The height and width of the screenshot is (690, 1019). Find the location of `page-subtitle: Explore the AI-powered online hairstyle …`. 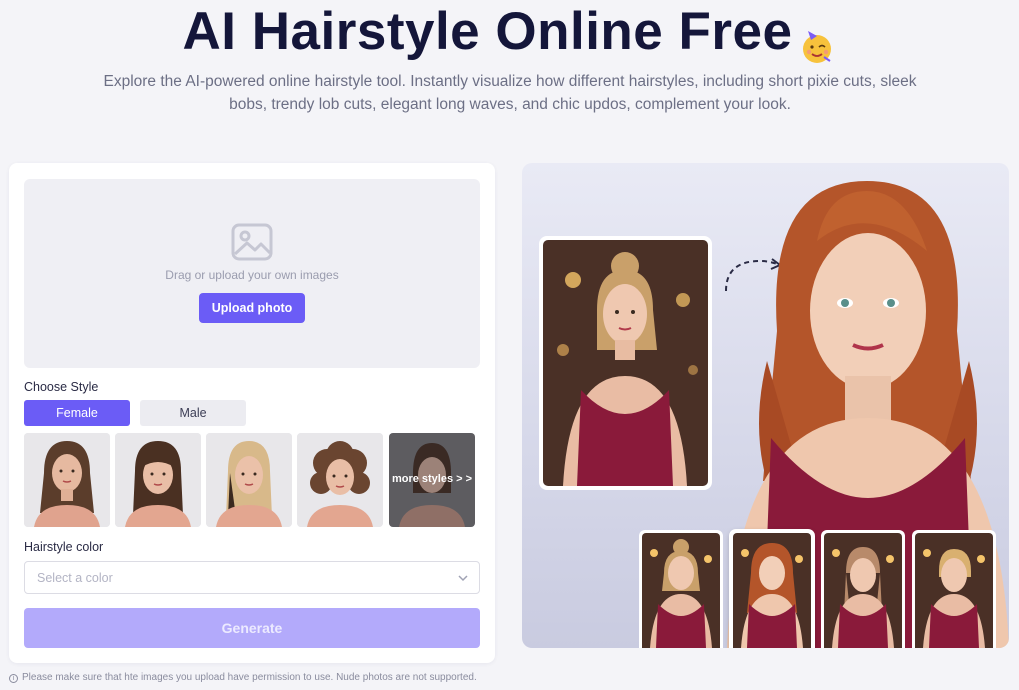

page-subtitle: Explore the AI-powered online hairstyle … is located at coordinates (510, 93).